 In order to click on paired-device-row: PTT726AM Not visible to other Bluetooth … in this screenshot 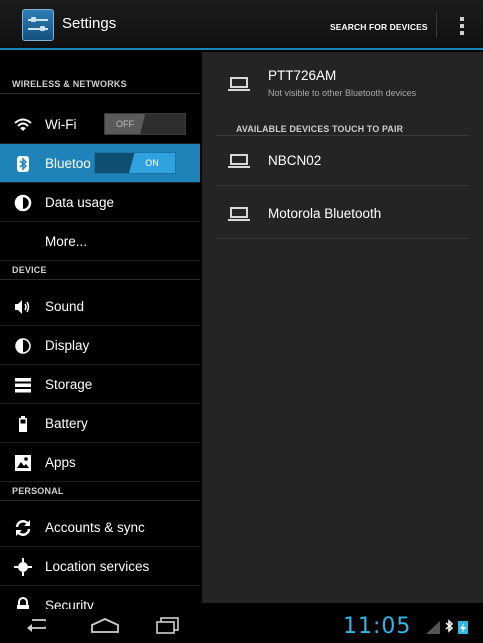, I will do `click(342, 83)`.